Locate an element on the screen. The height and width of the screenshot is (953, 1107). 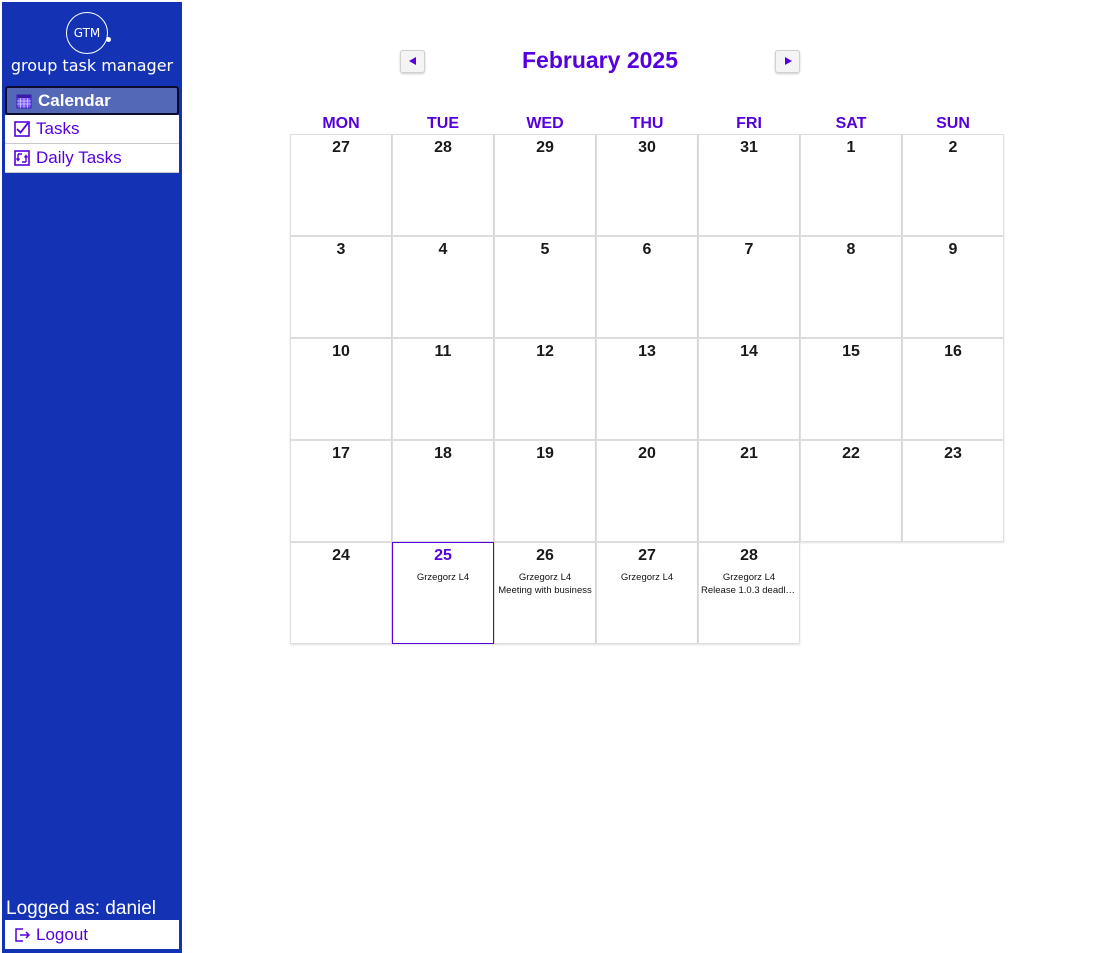
day-number: 25 is located at coordinates (443, 555).